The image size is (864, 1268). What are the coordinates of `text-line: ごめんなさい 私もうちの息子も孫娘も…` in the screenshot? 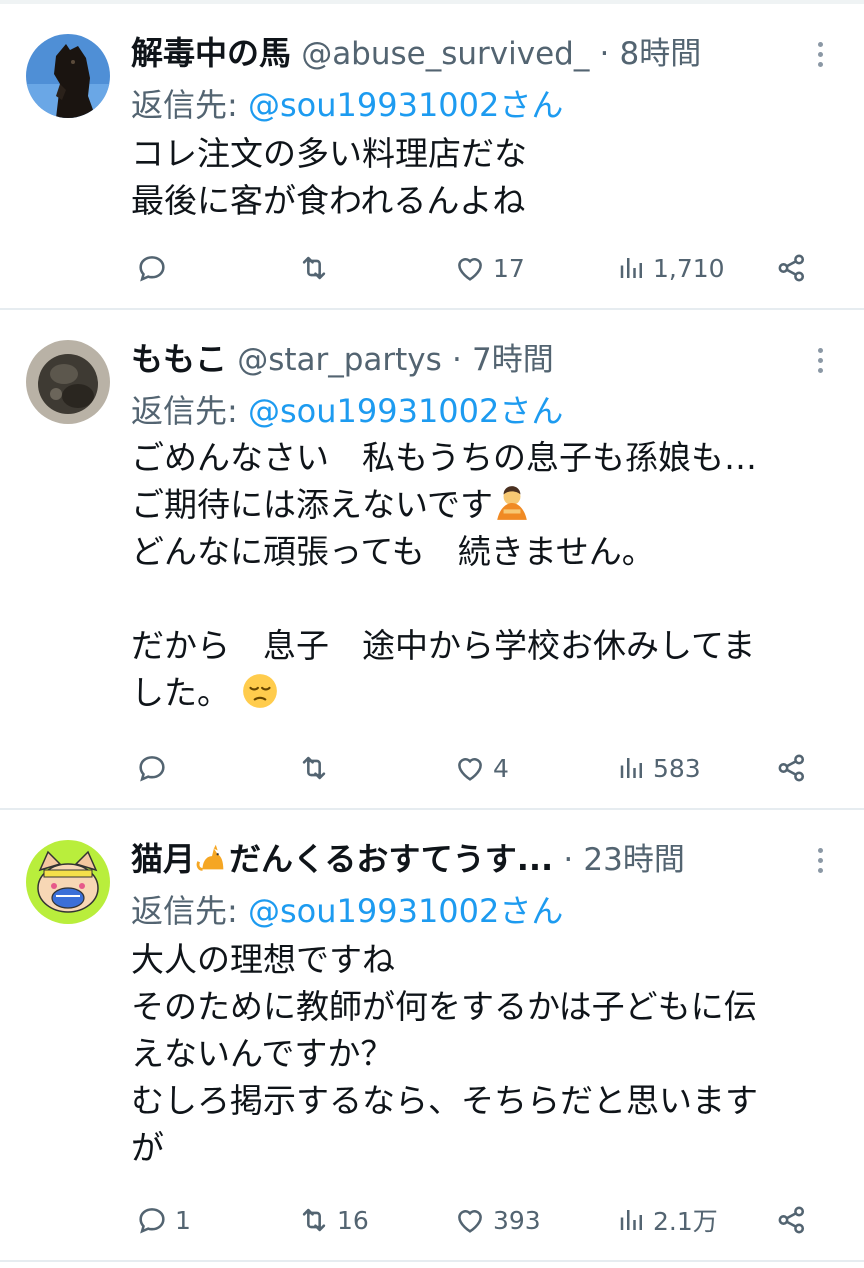 It's located at (444, 457).